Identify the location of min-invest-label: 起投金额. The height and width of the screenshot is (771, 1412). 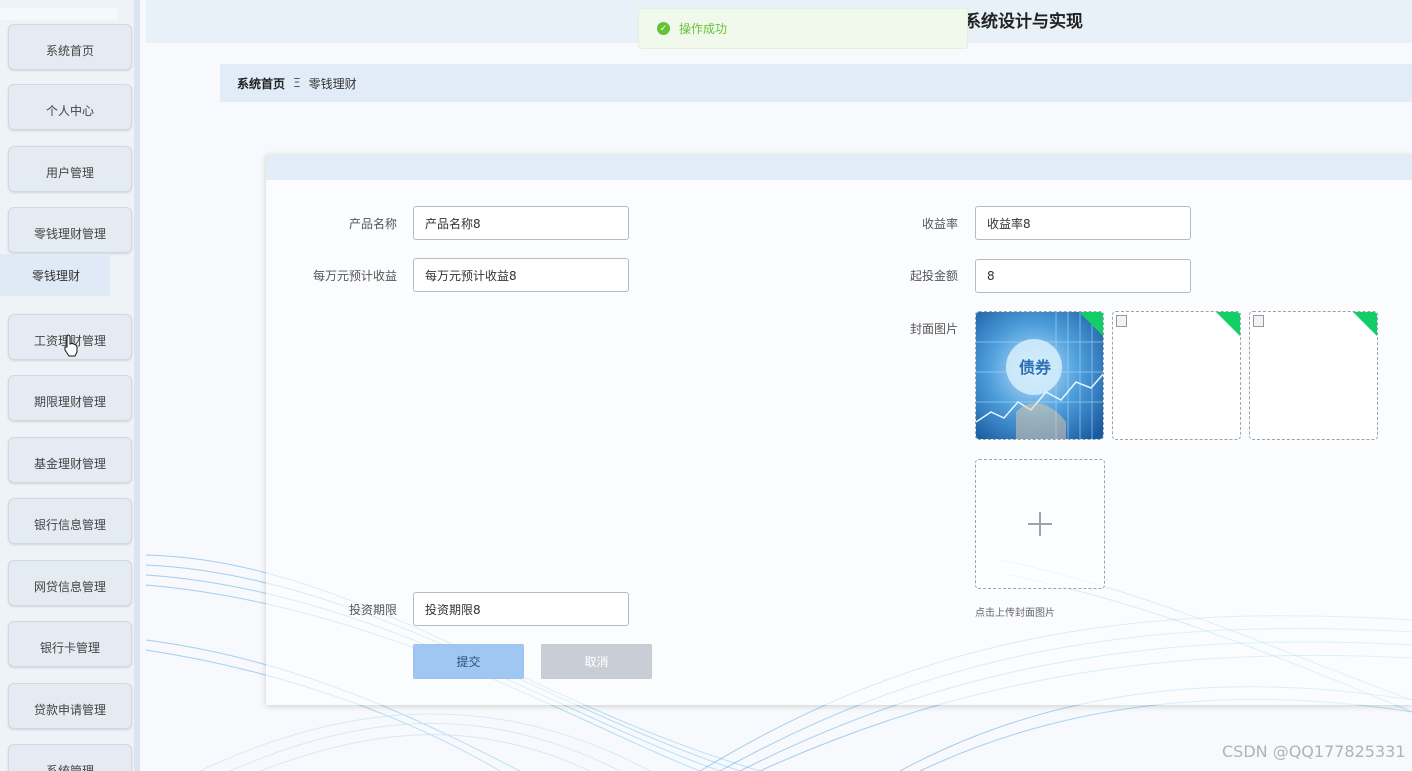
(933, 276).